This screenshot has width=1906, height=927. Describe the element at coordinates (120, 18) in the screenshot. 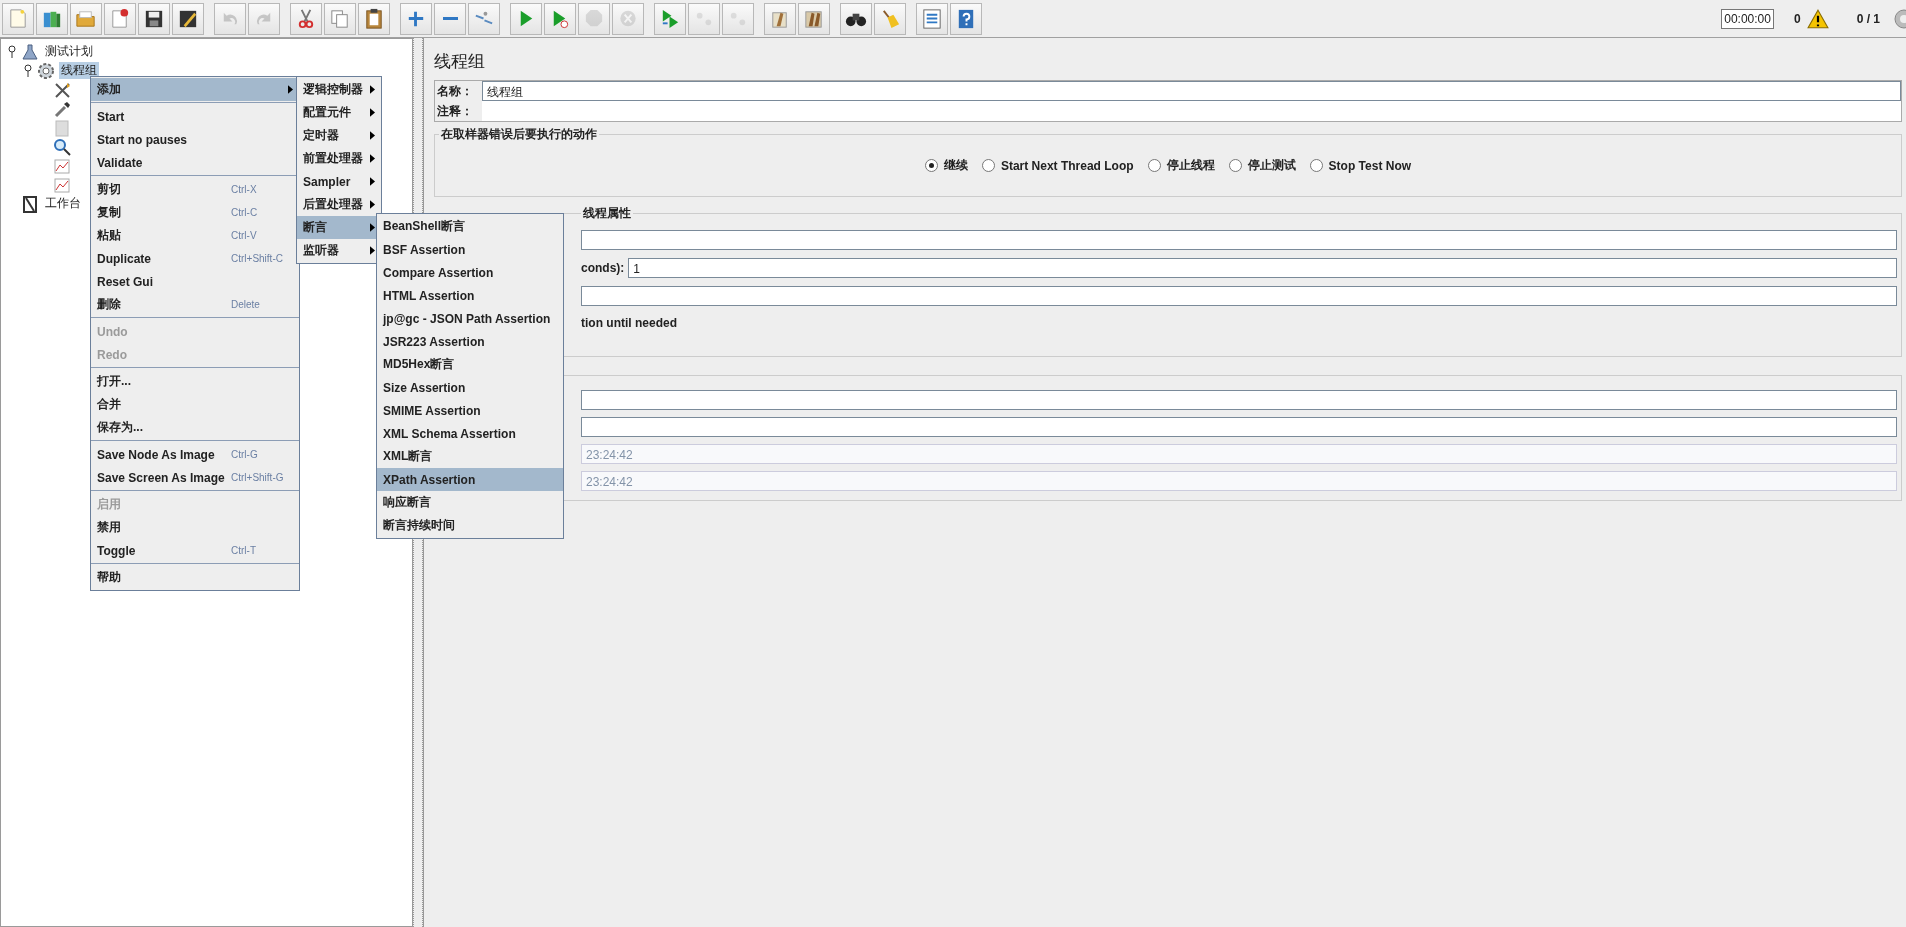

I see `close-file-button` at that location.